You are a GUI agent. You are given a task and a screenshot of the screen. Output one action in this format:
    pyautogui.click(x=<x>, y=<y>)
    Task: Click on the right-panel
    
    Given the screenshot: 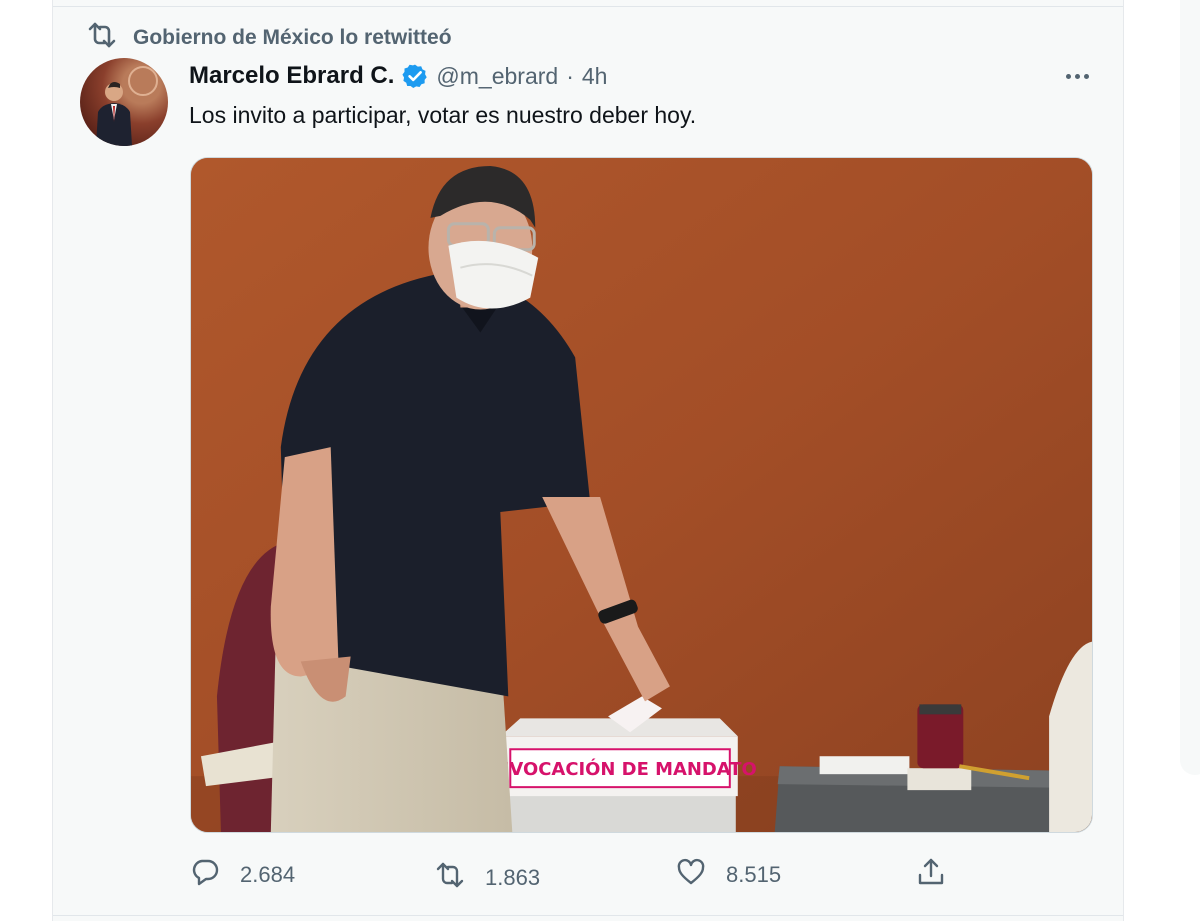 What is the action you would take?
    pyautogui.click(x=1162, y=460)
    